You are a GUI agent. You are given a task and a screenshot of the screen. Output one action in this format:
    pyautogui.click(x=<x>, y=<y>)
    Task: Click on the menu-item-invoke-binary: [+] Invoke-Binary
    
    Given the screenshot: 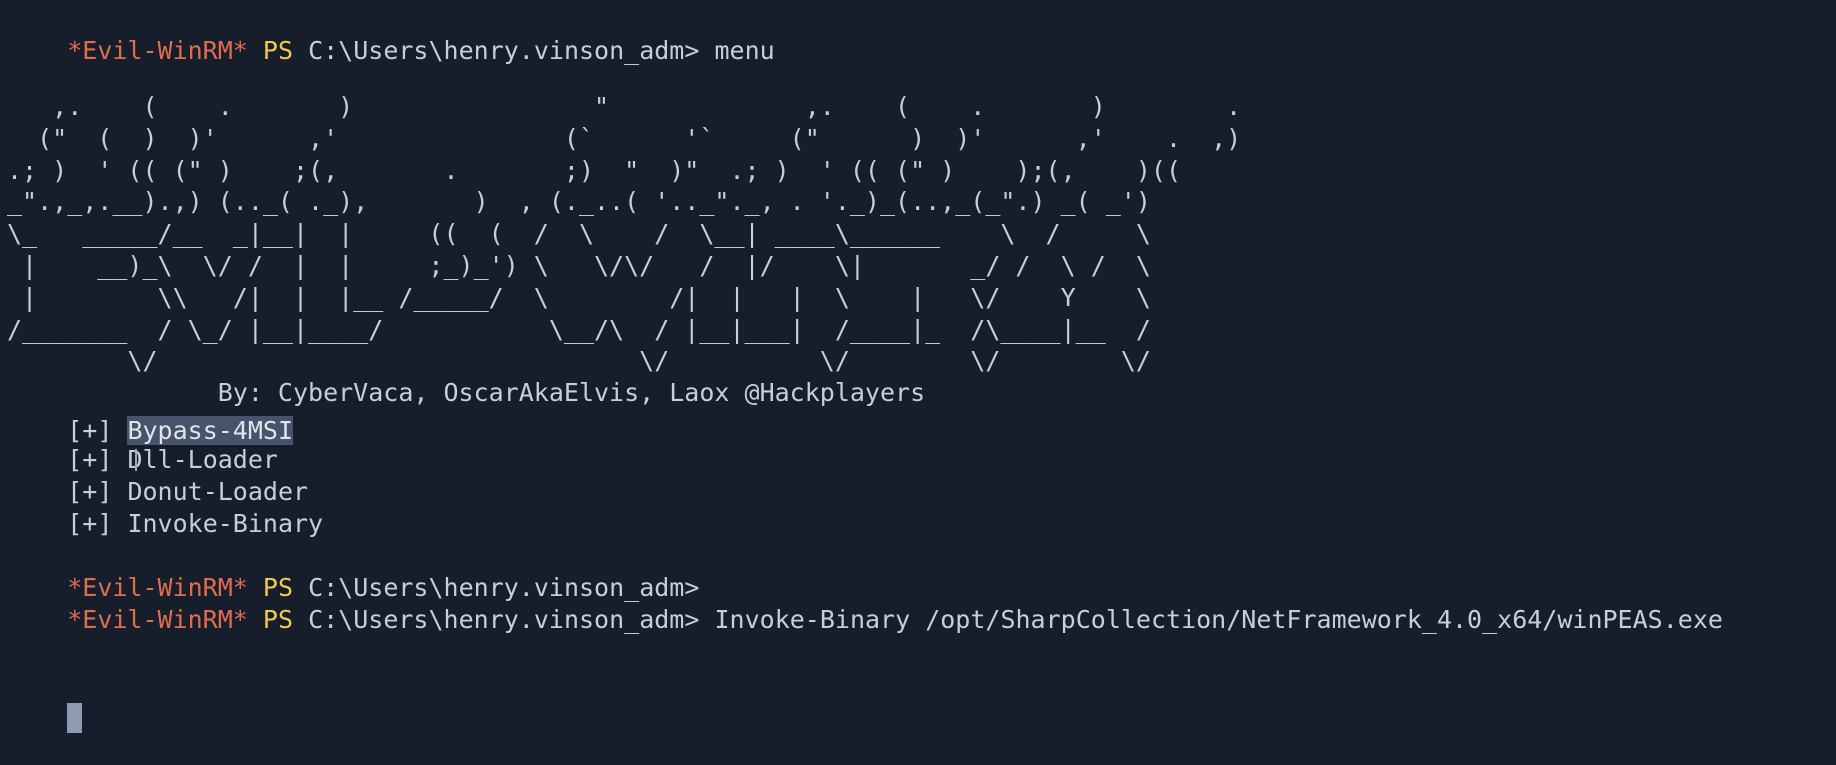 What is the action you would take?
    pyautogui.click(x=165, y=507)
    